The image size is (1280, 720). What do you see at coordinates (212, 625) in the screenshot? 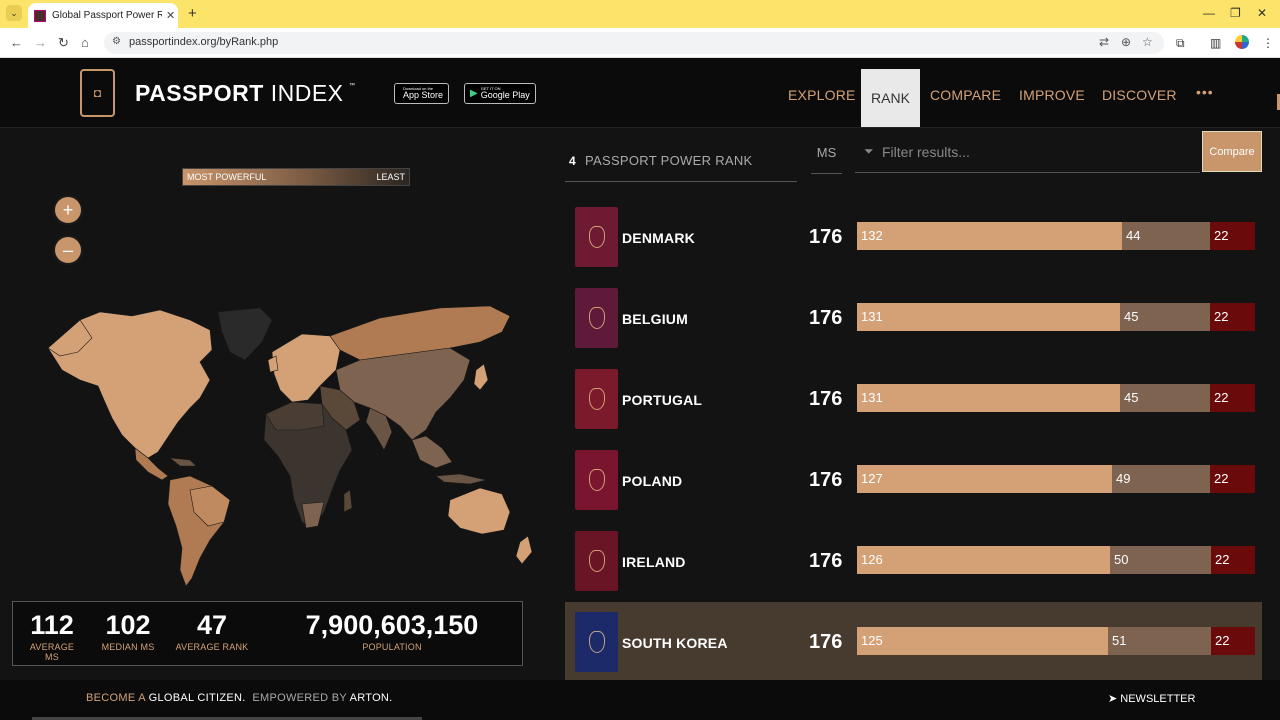
I see `stat-value: 47` at bounding box center [212, 625].